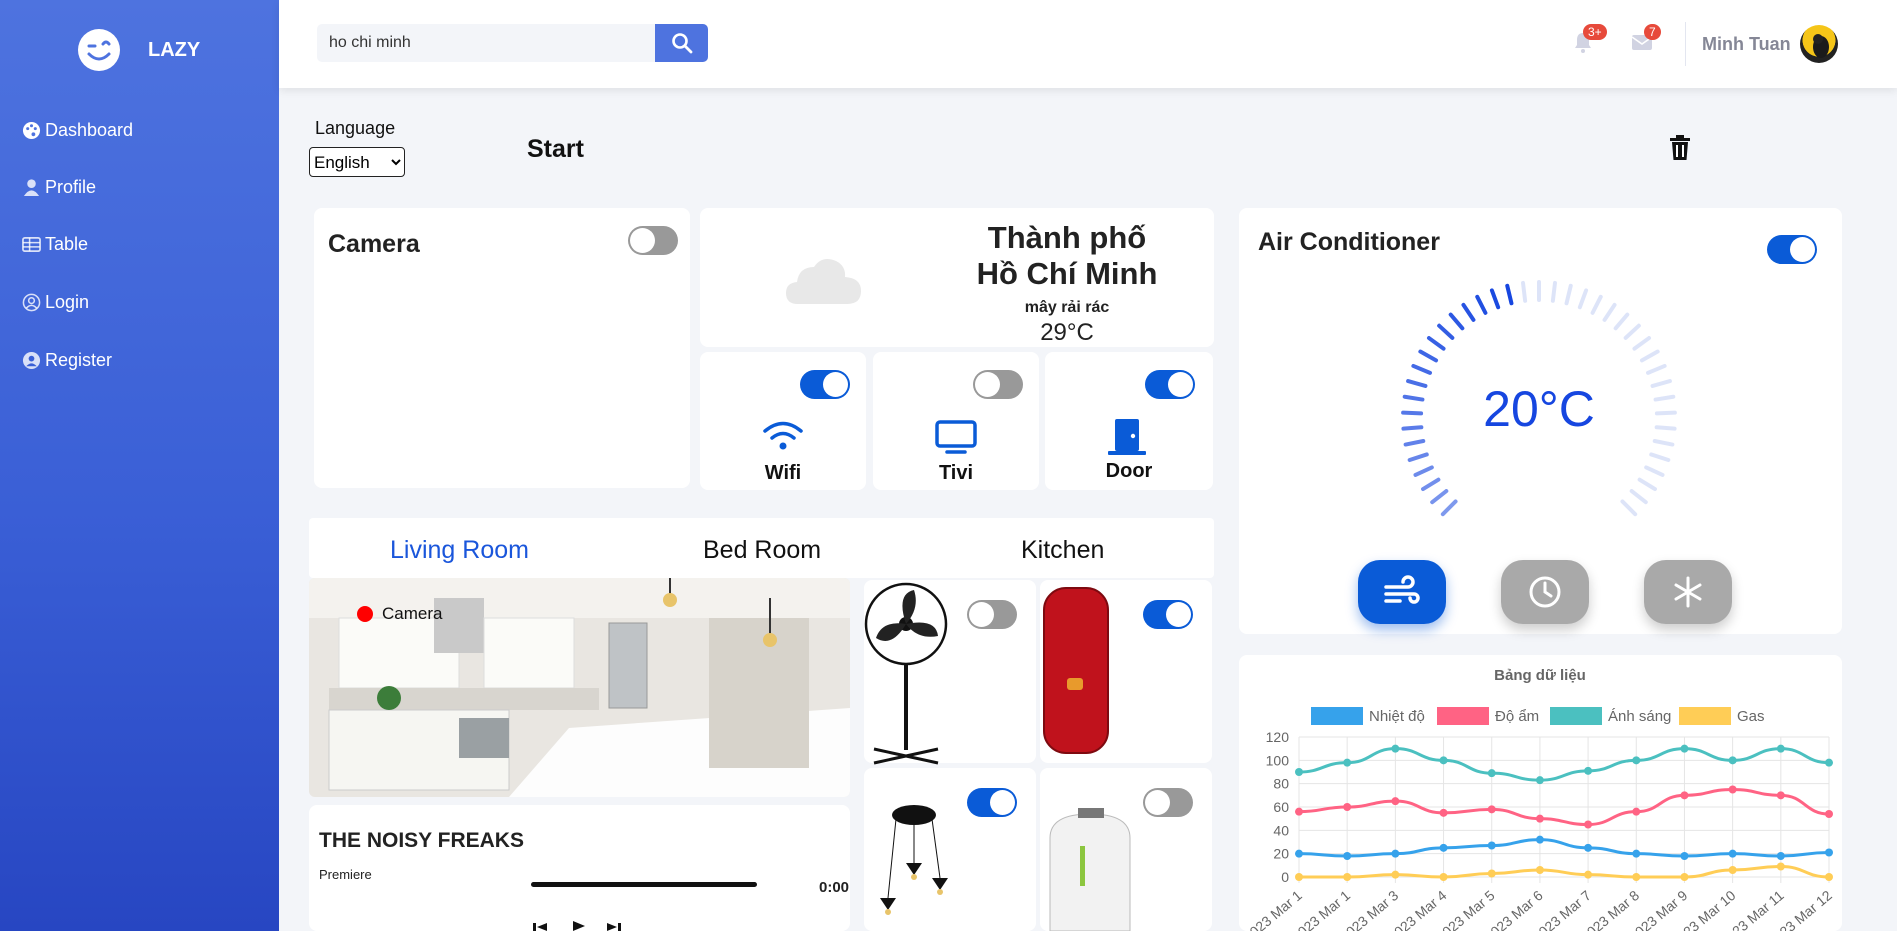  What do you see at coordinates (653, 240) in the screenshot?
I see `camera-toggle` at bounding box center [653, 240].